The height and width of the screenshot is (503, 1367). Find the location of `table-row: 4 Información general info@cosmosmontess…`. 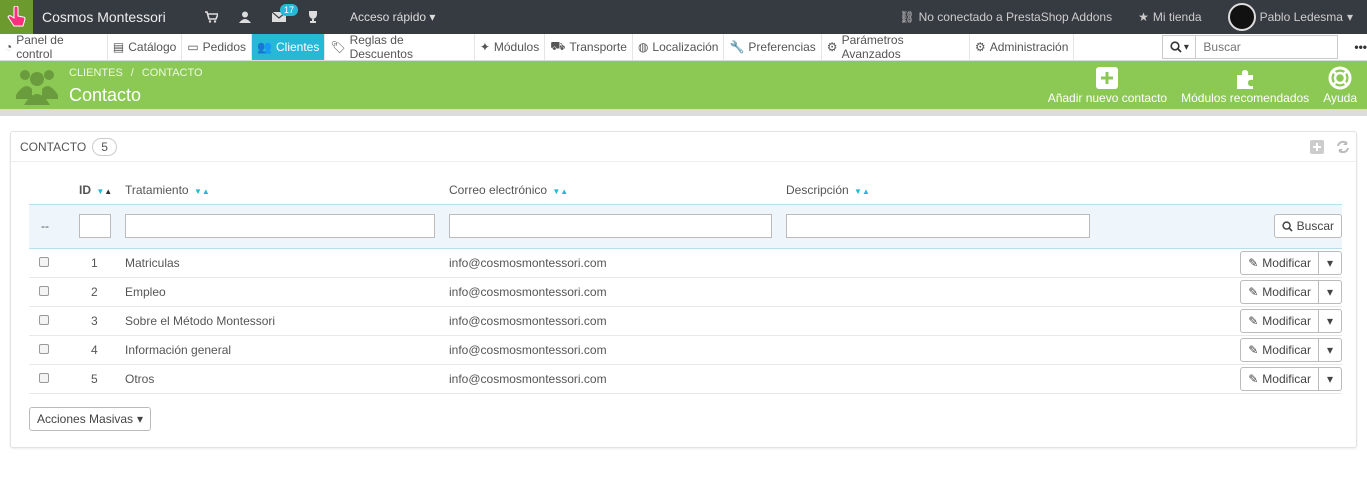

table-row: 4 Información general info@cosmosmontess… is located at coordinates (685, 350).